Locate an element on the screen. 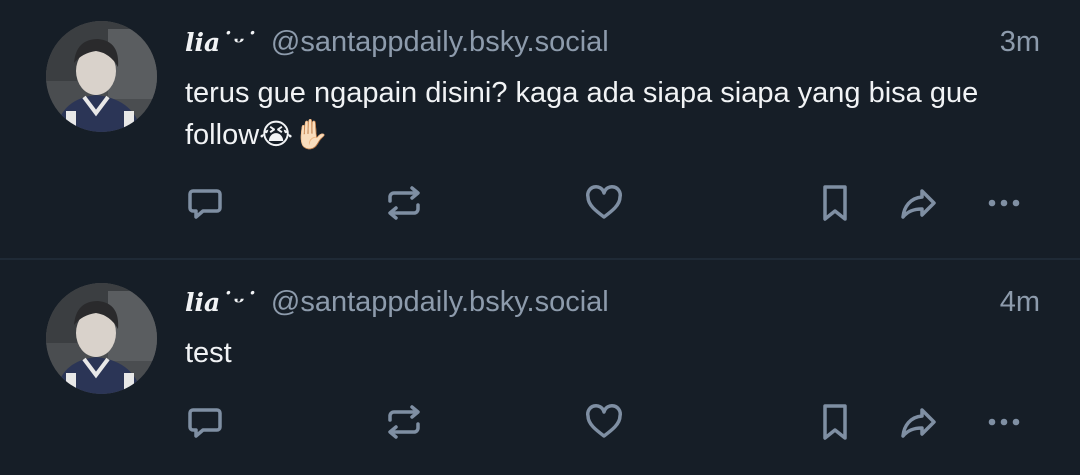 The width and height of the screenshot is (1080, 475). timestamp: 4m is located at coordinates (1020, 302).